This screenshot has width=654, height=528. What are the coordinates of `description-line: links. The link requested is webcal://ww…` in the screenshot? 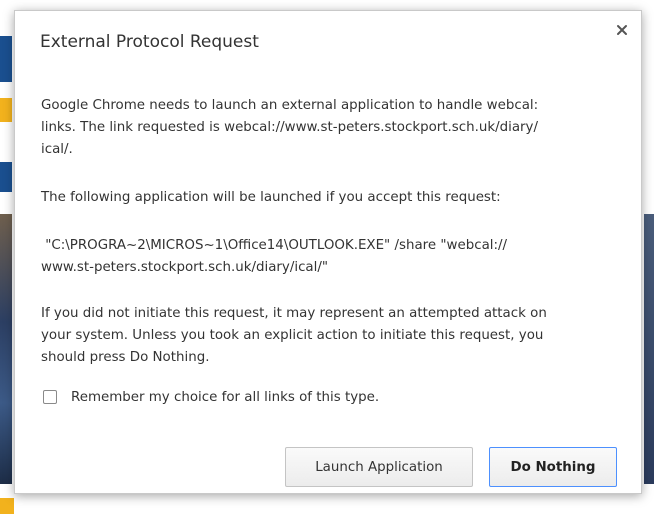 It's located at (289, 127).